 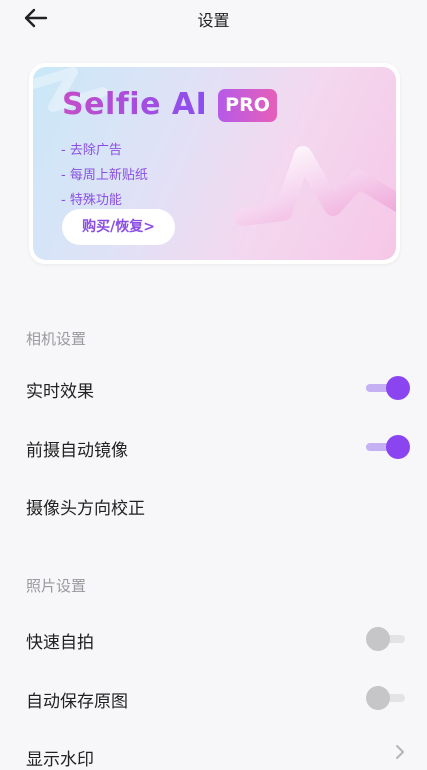 I want to click on front-mirror-toggle, so click(x=388, y=447).